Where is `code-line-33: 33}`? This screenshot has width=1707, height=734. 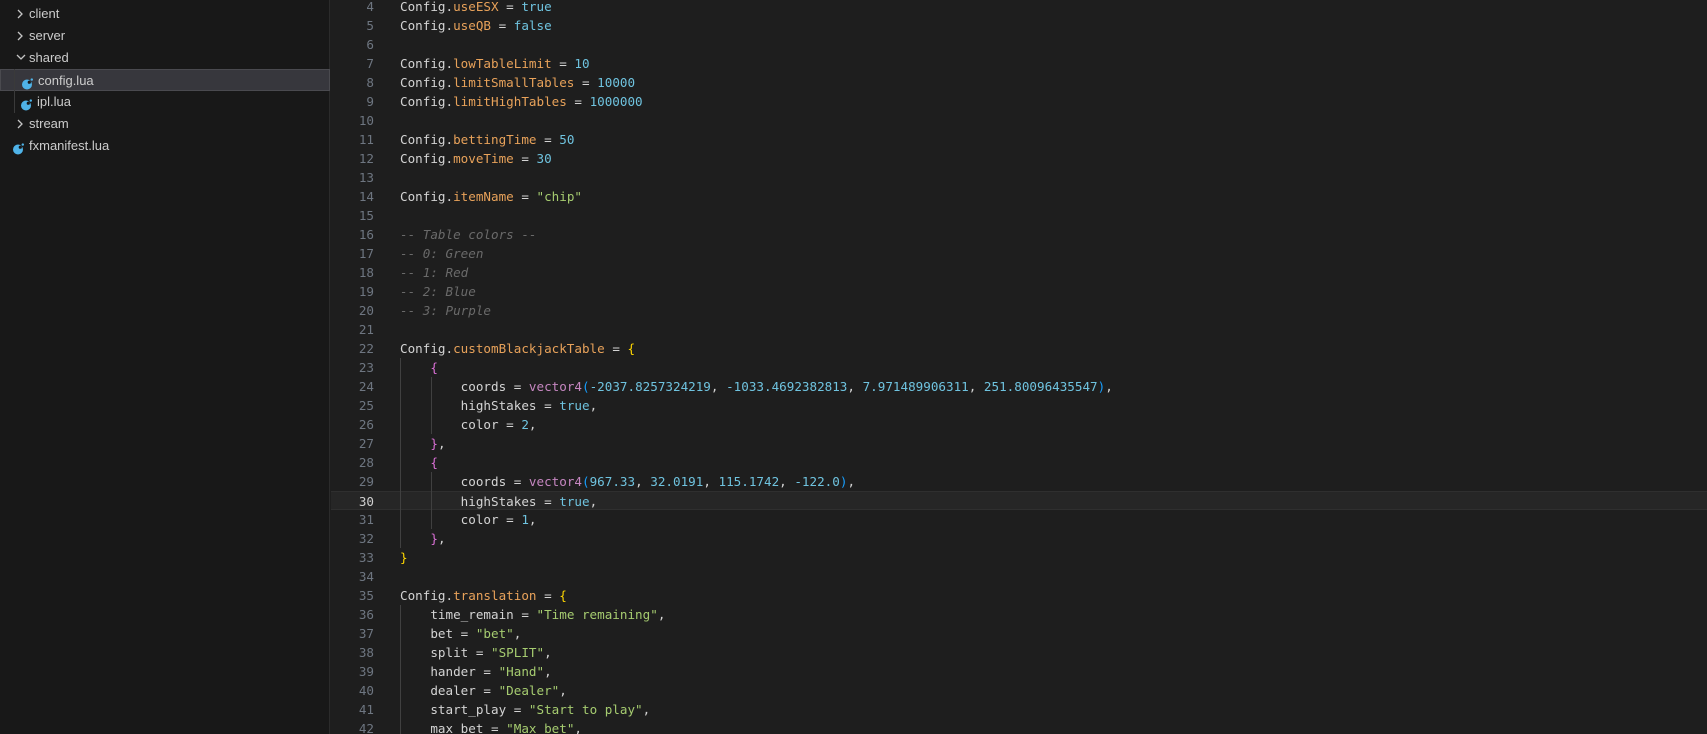 code-line-33: 33} is located at coordinates (1019, 557).